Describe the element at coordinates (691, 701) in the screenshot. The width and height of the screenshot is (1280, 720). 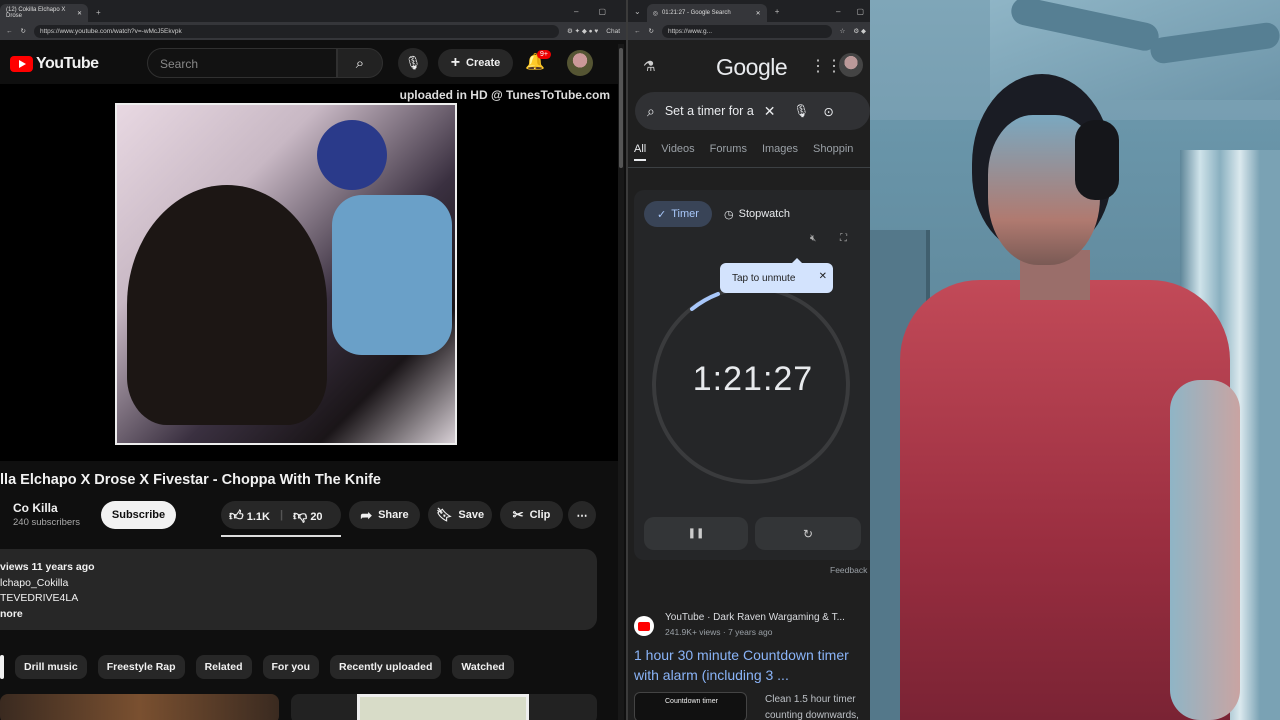
I see `thumbnail-text: Countdown timer` at that location.